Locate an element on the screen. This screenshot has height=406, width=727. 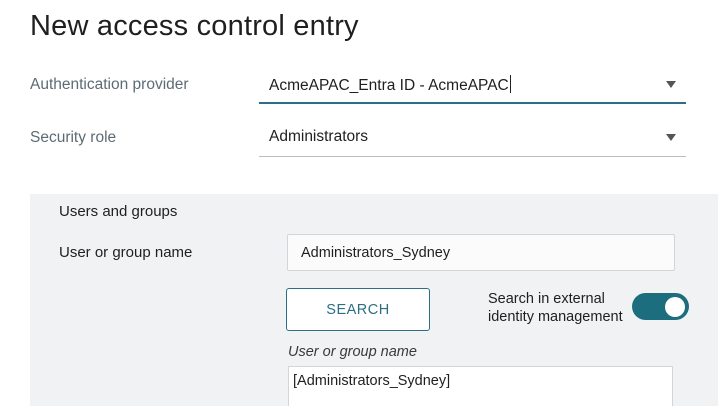
security-role-label: Security role is located at coordinates (73, 137).